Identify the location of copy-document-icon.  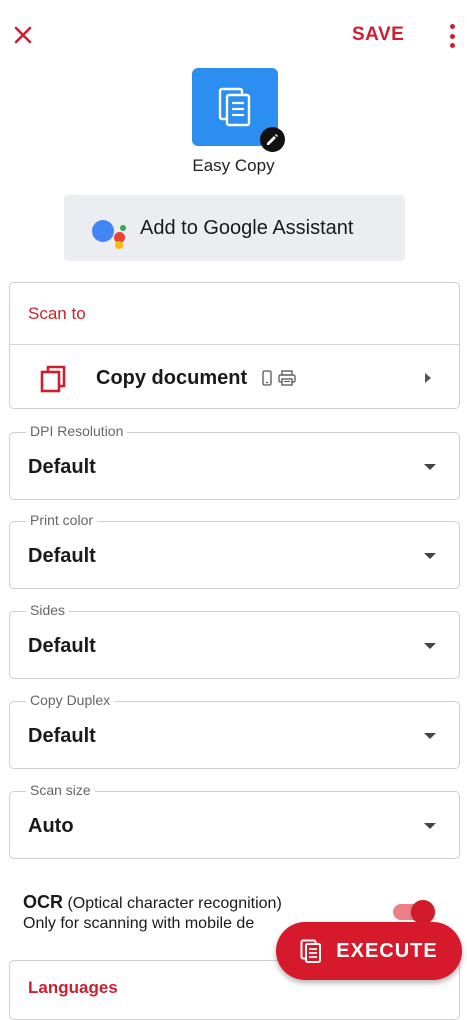
(53, 379).